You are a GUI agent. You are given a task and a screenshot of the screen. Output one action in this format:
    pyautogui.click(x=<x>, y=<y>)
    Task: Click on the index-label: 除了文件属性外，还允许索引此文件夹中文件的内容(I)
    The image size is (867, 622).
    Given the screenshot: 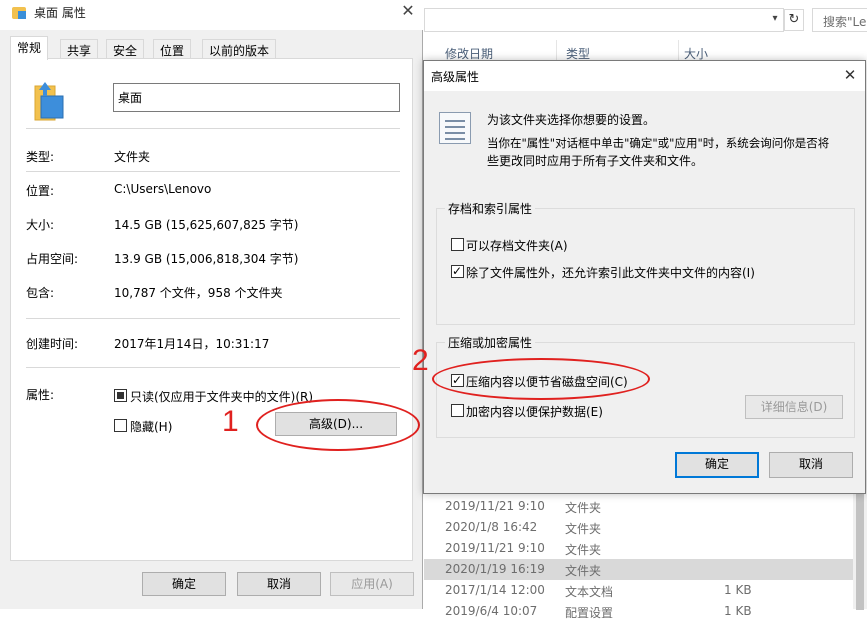 What is the action you would take?
    pyautogui.click(x=610, y=272)
    